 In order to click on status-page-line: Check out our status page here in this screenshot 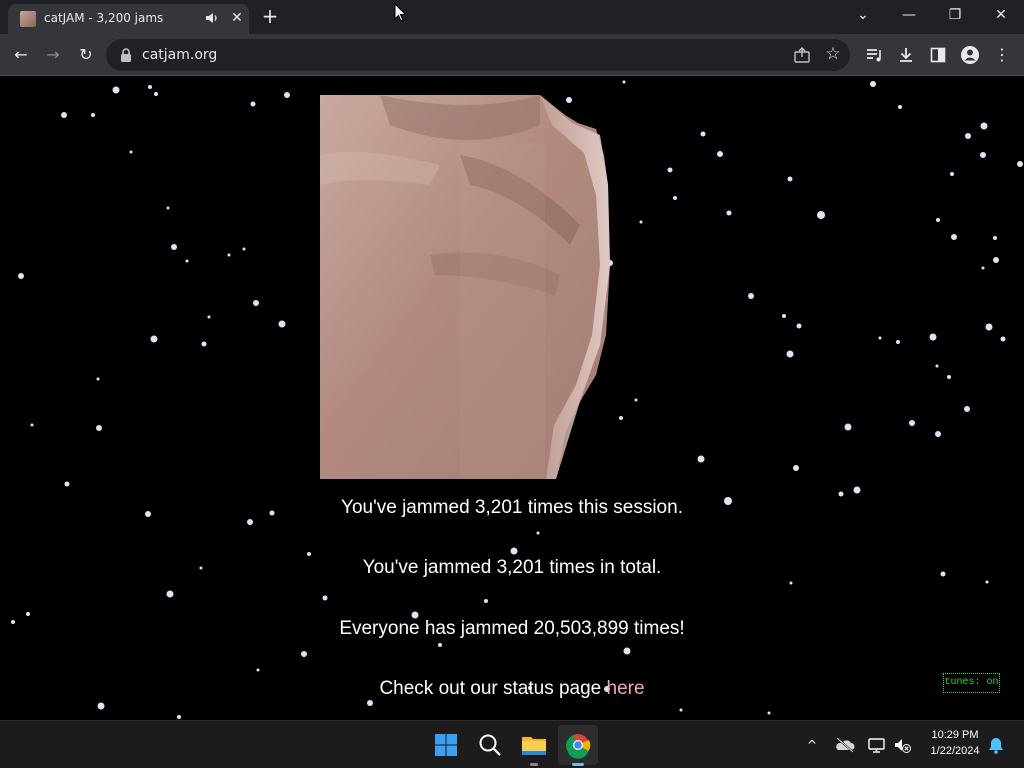, I will do `click(512, 689)`.